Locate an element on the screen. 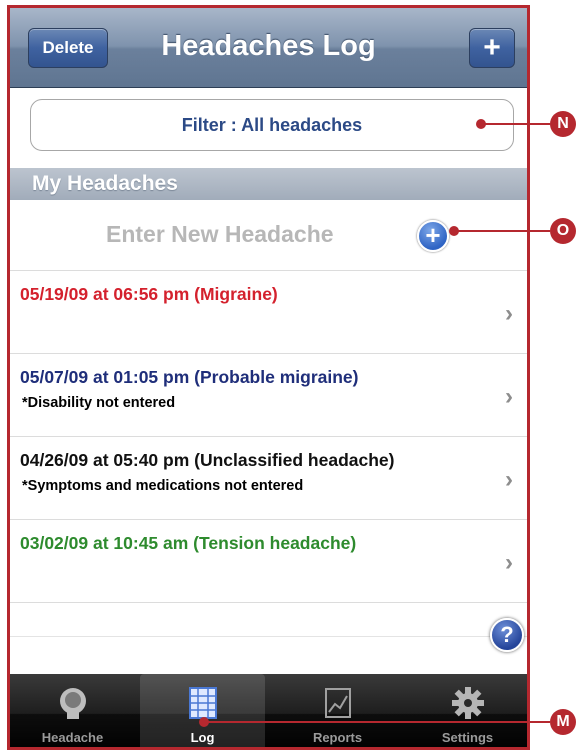  tab-headache: Headache is located at coordinates (72, 710).